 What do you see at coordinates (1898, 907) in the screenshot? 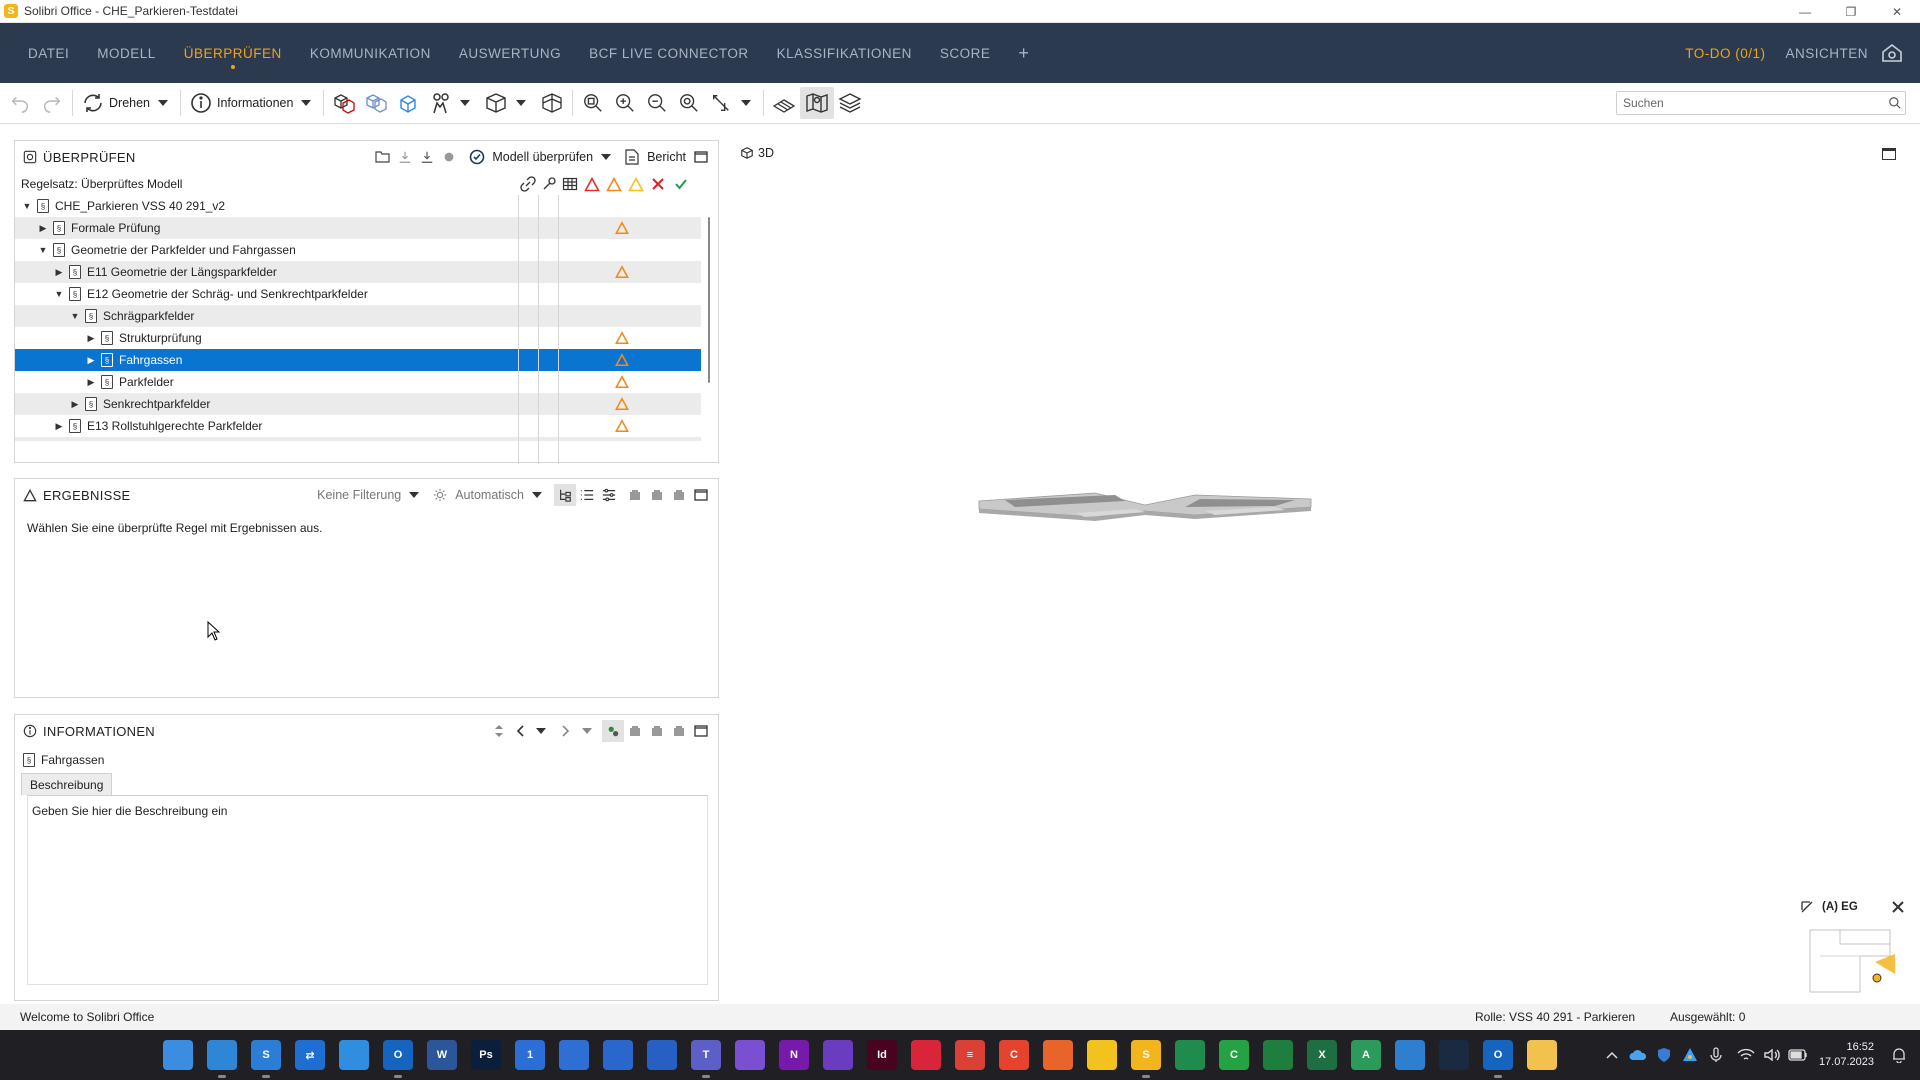
I see `close-minimap-icon` at bounding box center [1898, 907].